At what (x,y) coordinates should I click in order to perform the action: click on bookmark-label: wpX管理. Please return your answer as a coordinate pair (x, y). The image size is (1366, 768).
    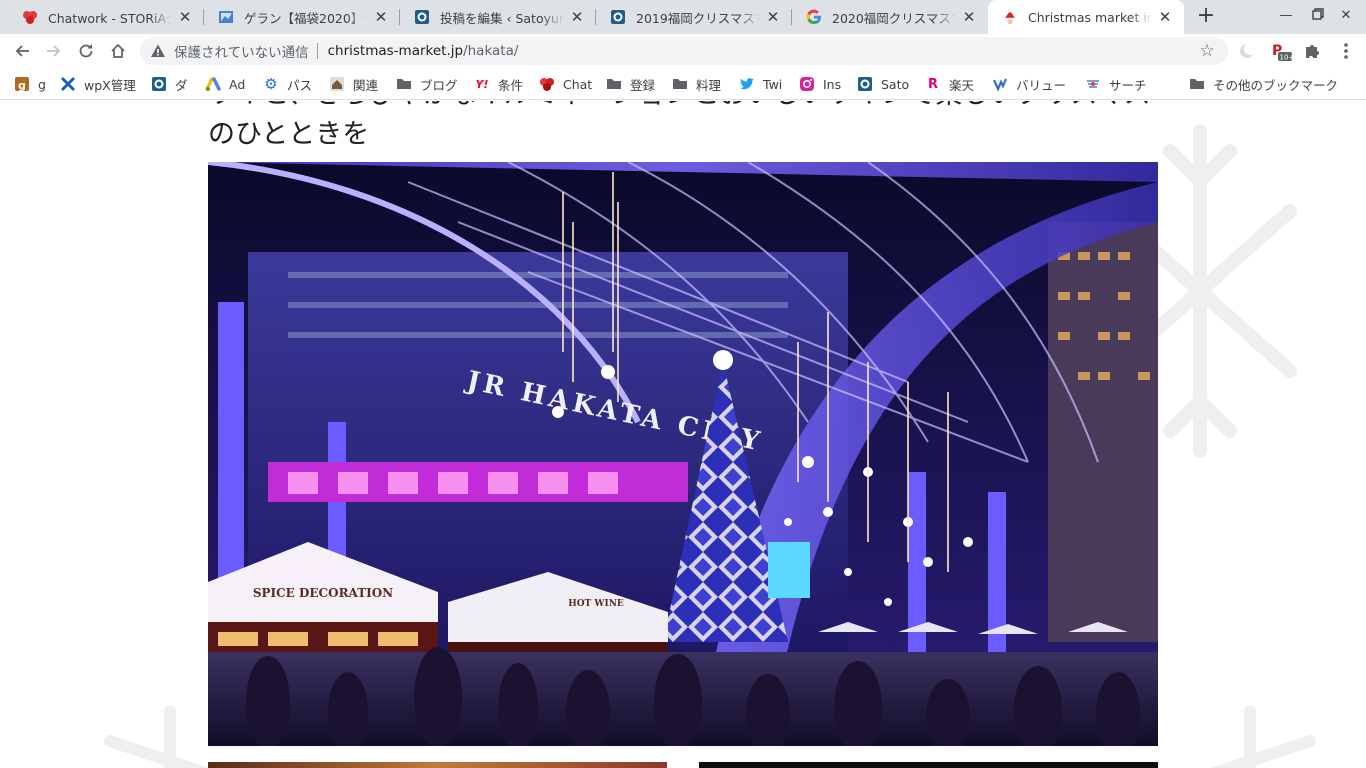
    Looking at the image, I should click on (110, 85).